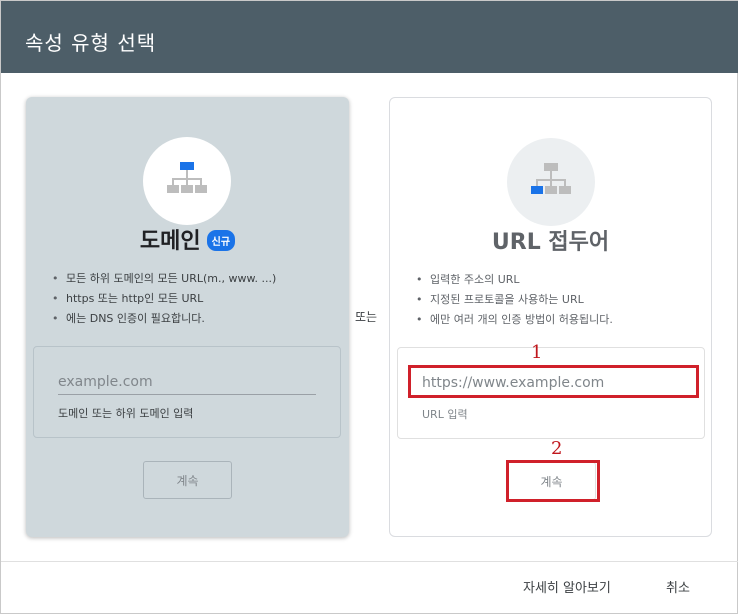 The height and width of the screenshot is (614, 738). I want to click on domain-card-title: 도메인 신규, so click(187, 239).